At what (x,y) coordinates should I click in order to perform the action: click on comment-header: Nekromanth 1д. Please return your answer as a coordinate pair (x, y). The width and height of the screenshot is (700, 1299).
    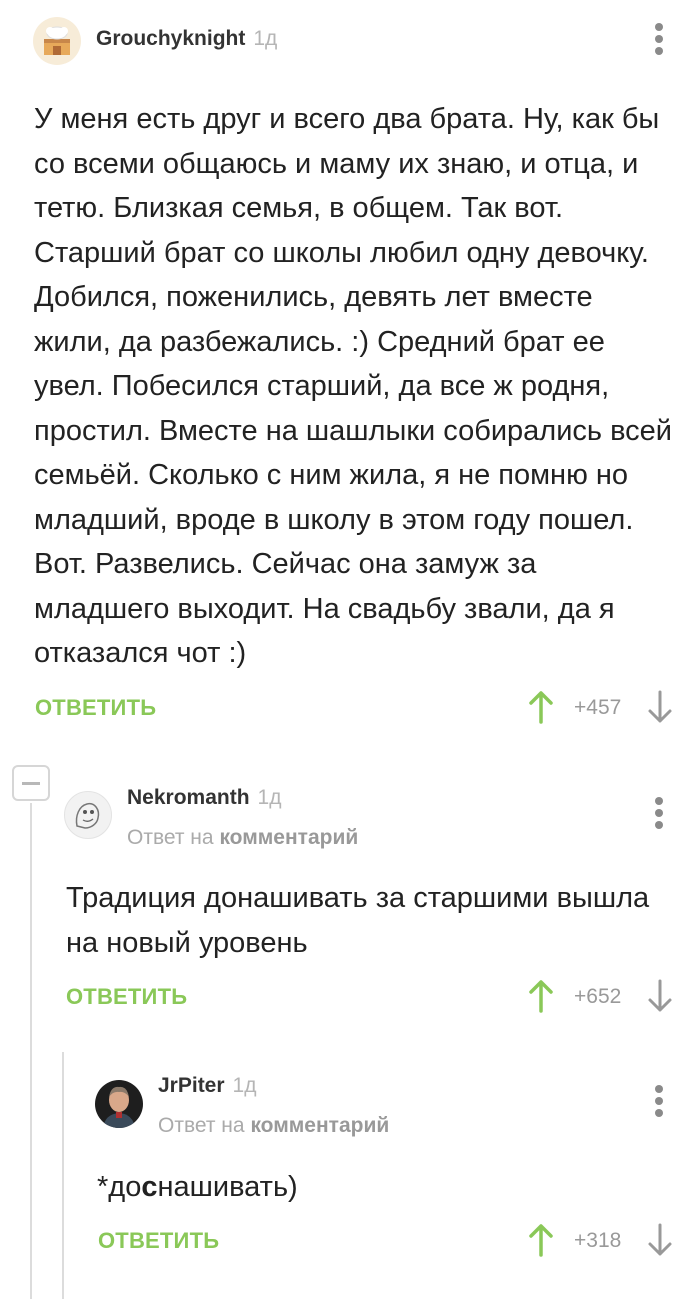
    Looking at the image, I should click on (204, 798).